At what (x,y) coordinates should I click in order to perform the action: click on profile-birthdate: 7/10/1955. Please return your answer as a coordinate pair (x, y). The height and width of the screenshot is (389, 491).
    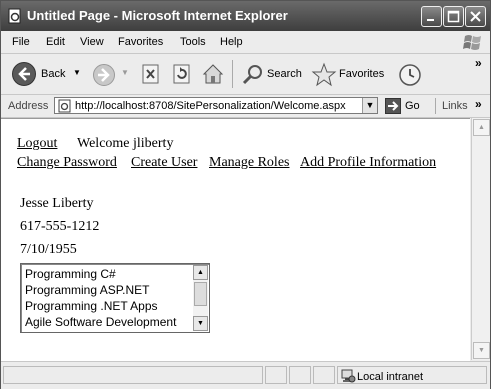
    Looking at the image, I should click on (48, 249).